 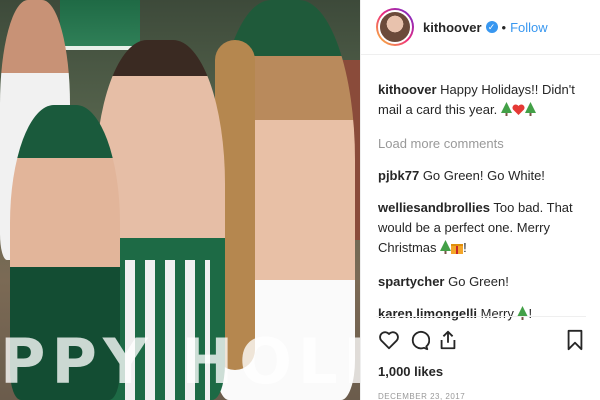 What do you see at coordinates (410, 371) in the screenshot?
I see `likes-count: 1,000 likes` at bounding box center [410, 371].